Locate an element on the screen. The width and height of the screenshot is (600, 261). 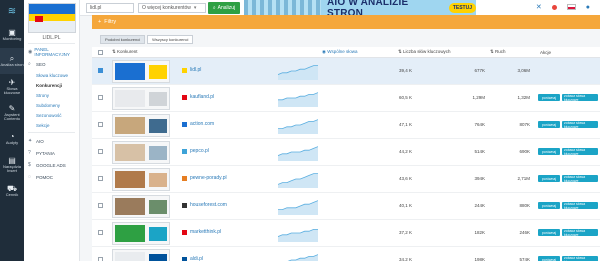
tools-icon: ✕ is located at coordinates (539, 7).